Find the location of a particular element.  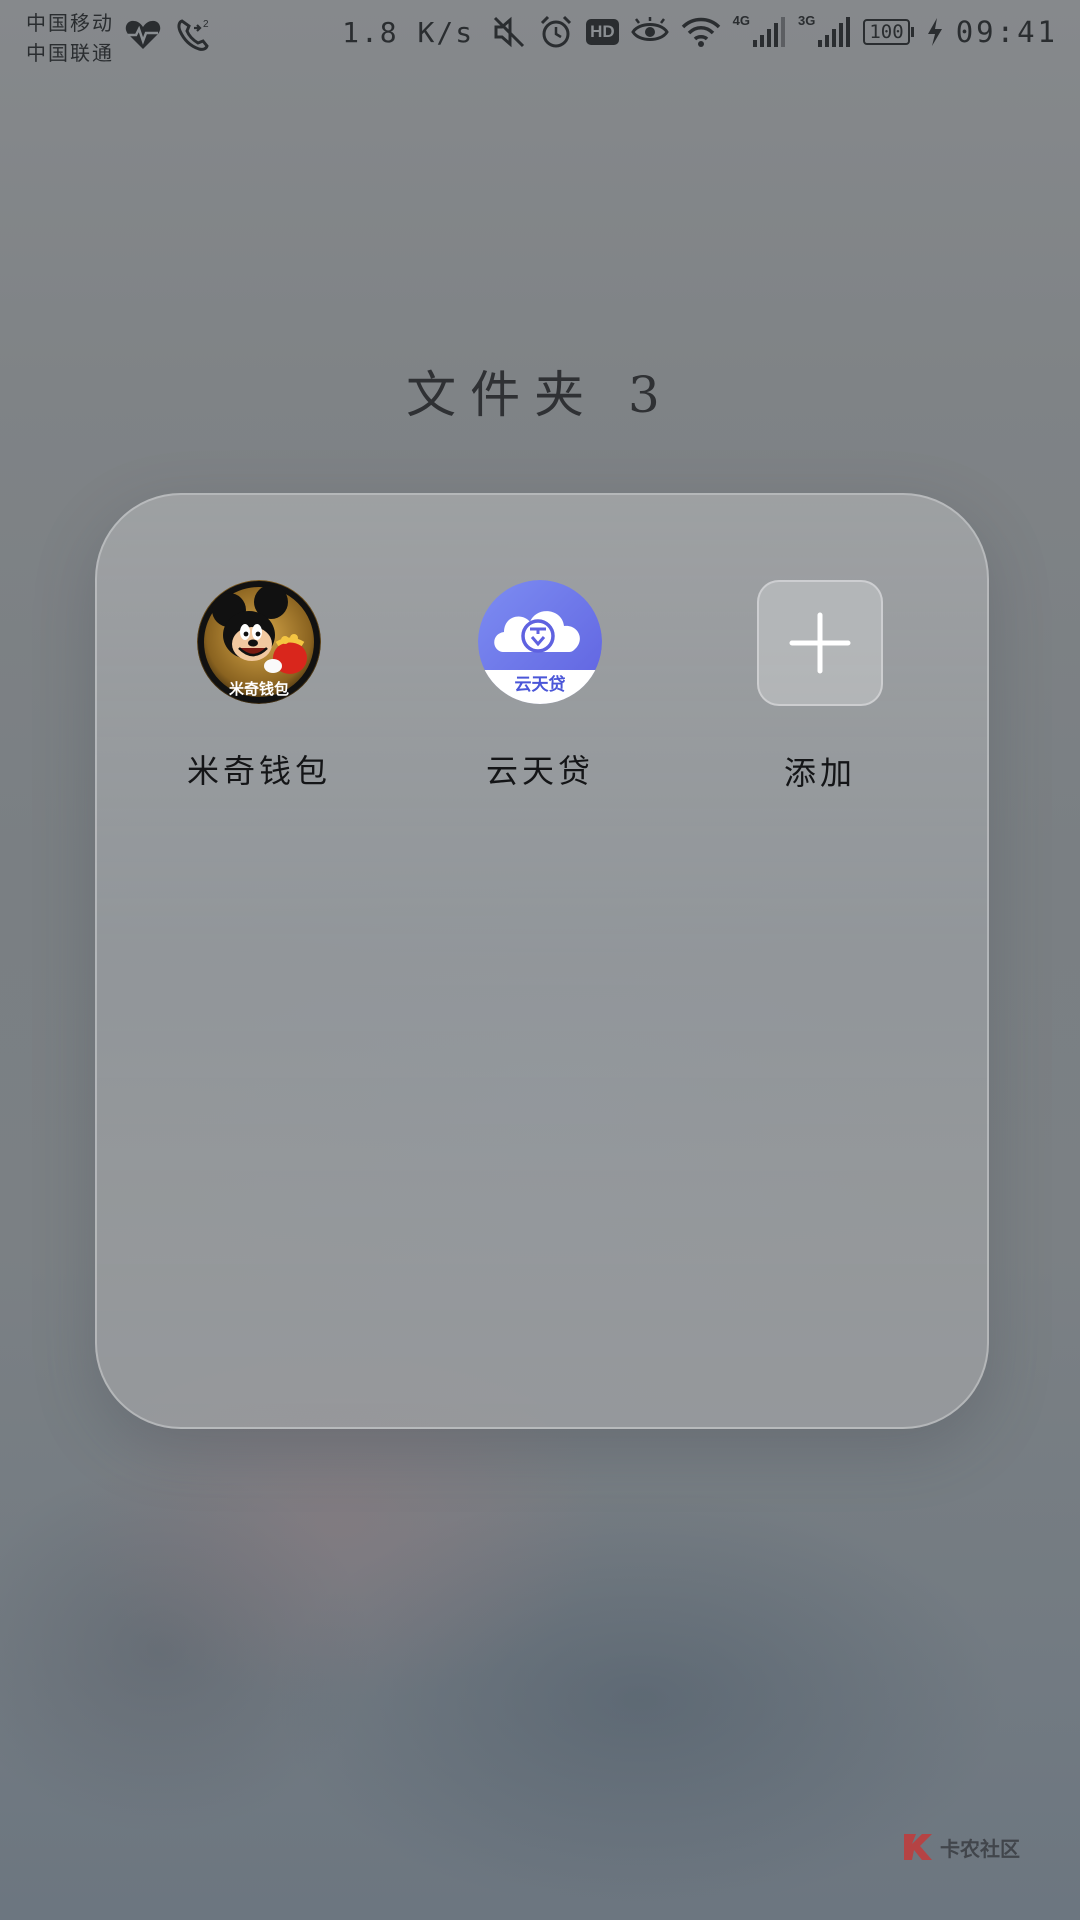

carrier-1: 中国移动 is located at coordinates (70, 23).